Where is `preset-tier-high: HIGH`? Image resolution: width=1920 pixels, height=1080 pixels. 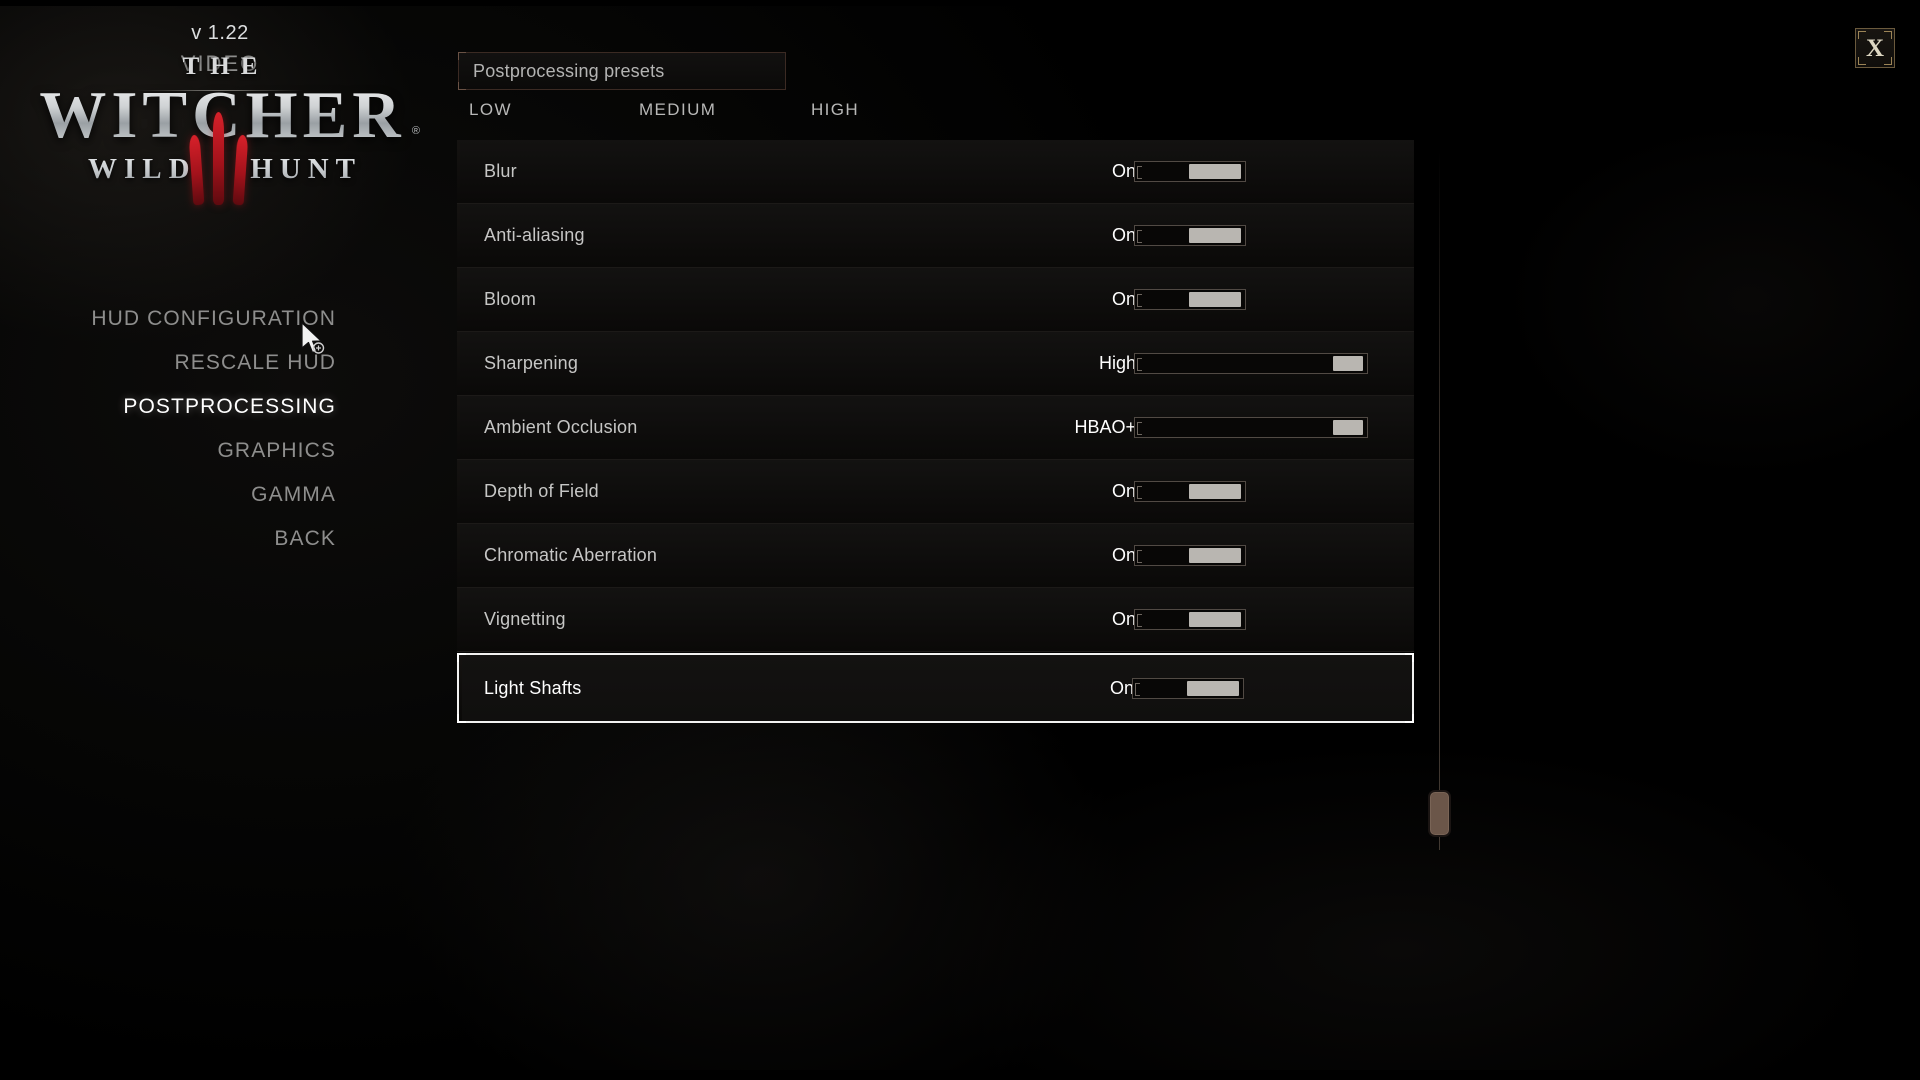 preset-tier-high: HIGH is located at coordinates (835, 110).